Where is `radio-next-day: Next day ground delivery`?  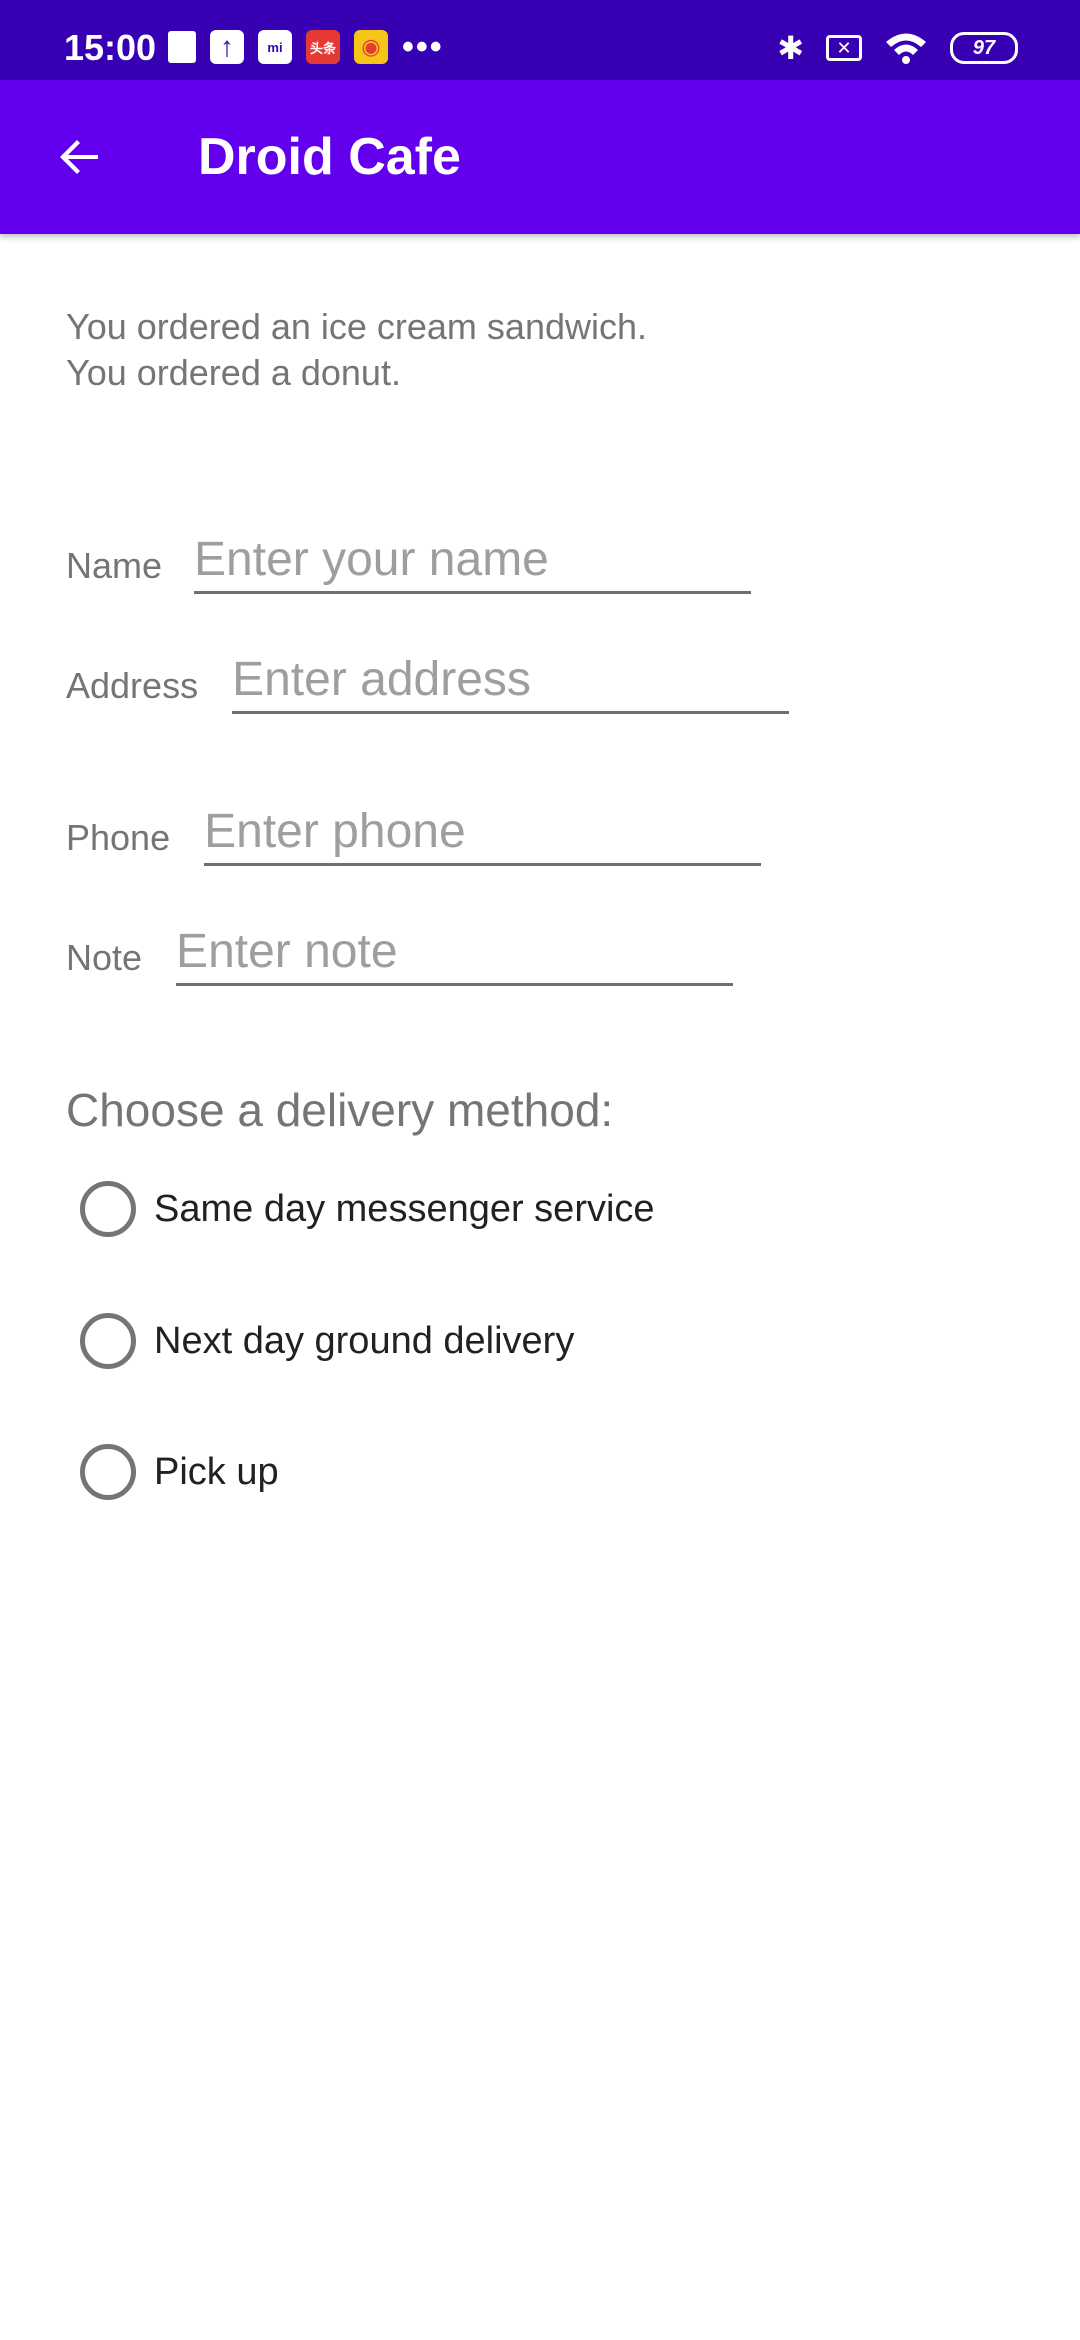 radio-next-day: Next day ground delivery is located at coordinates (327, 1341).